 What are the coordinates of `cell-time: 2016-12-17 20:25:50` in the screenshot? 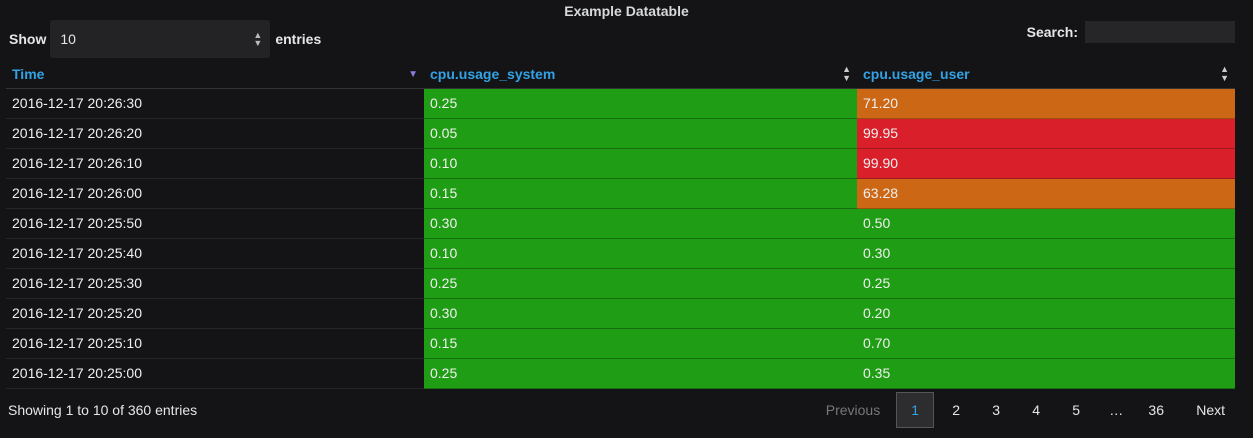 It's located at (215, 223).